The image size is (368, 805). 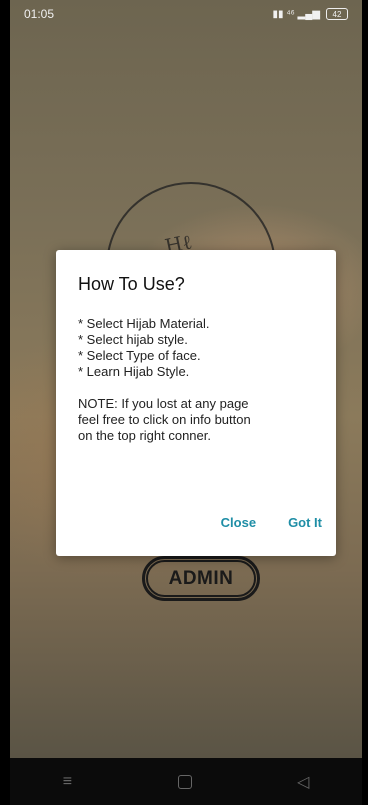 I want to click on step-item: * Select Type of face., so click(x=139, y=355).